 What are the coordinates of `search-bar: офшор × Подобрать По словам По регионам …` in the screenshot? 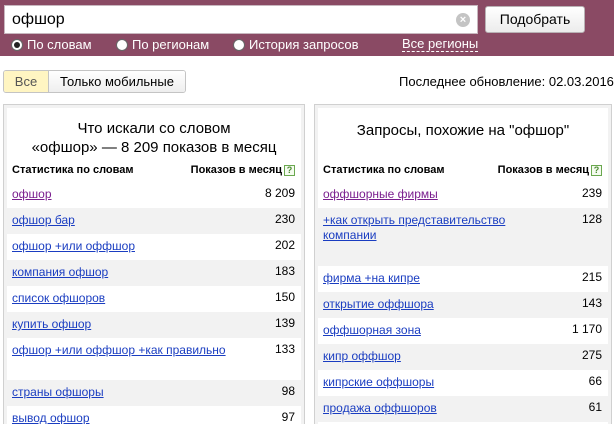 It's located at (307, 28).